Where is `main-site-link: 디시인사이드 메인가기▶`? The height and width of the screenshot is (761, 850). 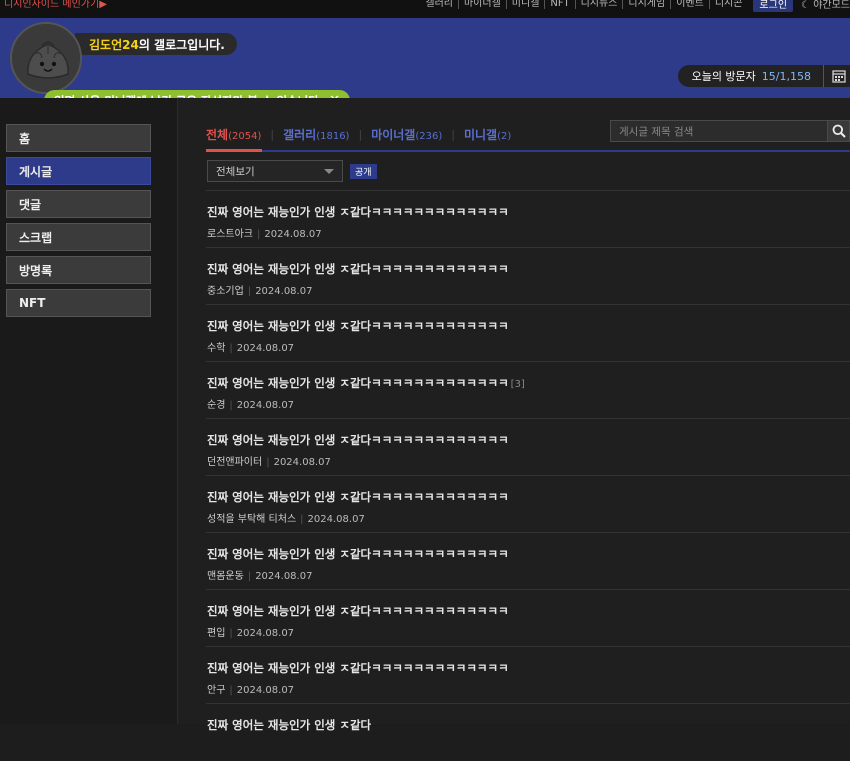
main-site-link: 디시인사이드 메인가기▶ is located at coordinates (55, 5).